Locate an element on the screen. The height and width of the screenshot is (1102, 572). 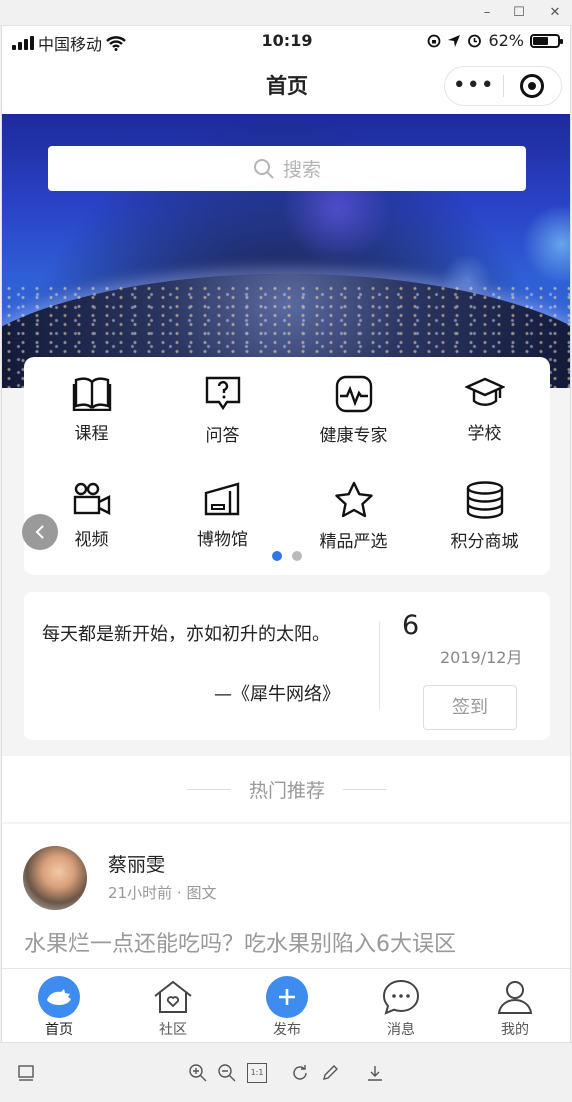
tab-community: 社区 is located at coordinates (173, 1007).